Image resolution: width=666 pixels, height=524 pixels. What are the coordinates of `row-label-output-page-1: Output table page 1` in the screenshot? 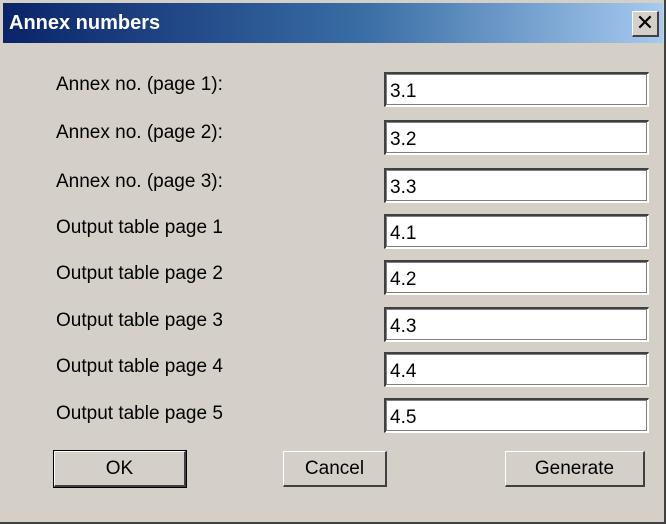 It's located at (139, 227).